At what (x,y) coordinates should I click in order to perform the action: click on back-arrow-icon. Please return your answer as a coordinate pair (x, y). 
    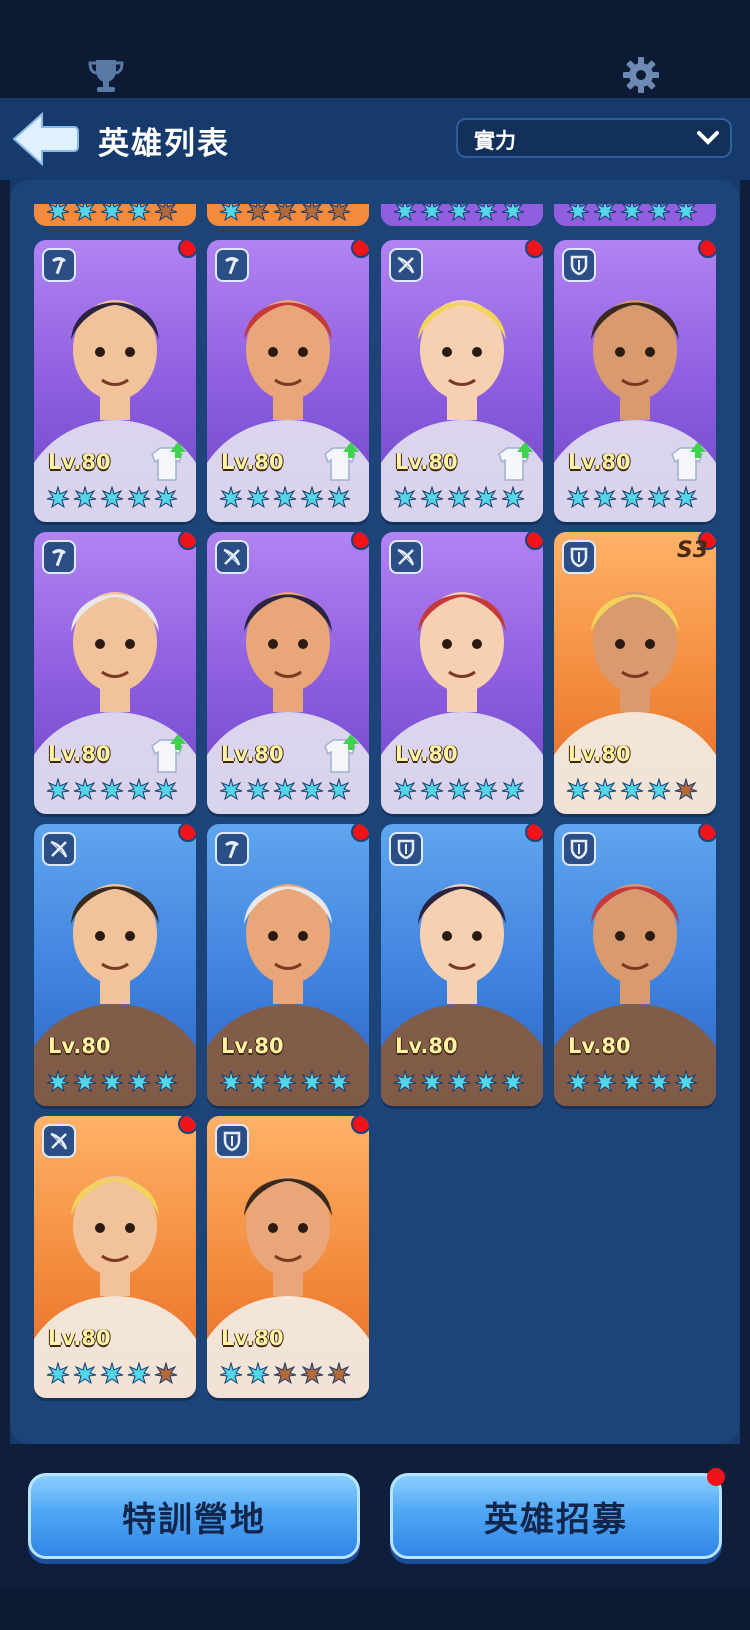
    Looking at the image, I should click on (45, 139).